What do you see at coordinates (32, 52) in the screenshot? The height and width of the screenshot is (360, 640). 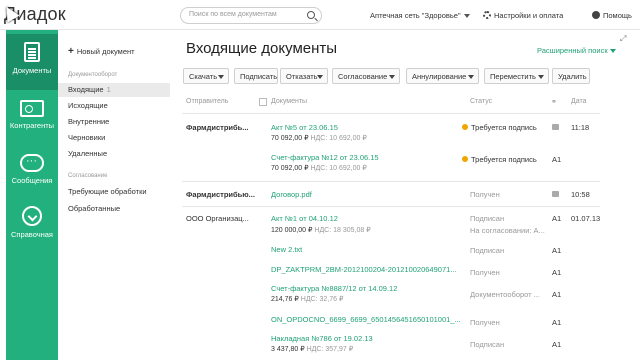 I see `documents-icon` at bounding box center [32, 52].